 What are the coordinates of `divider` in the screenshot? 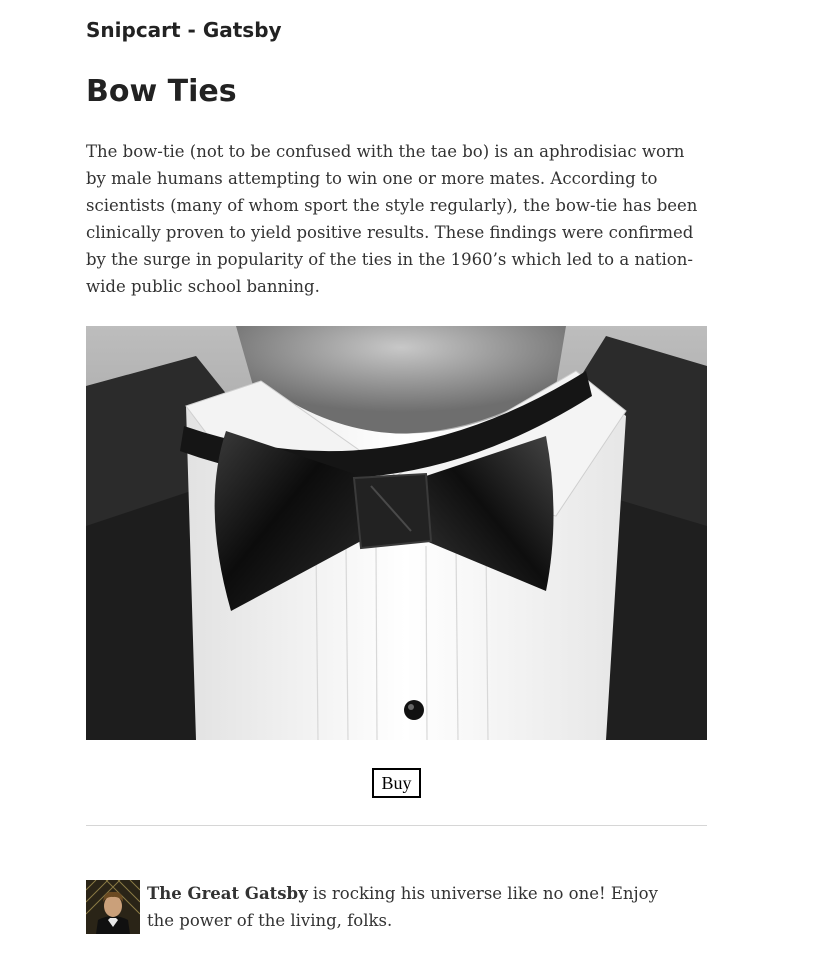 It's located at (396, 825).